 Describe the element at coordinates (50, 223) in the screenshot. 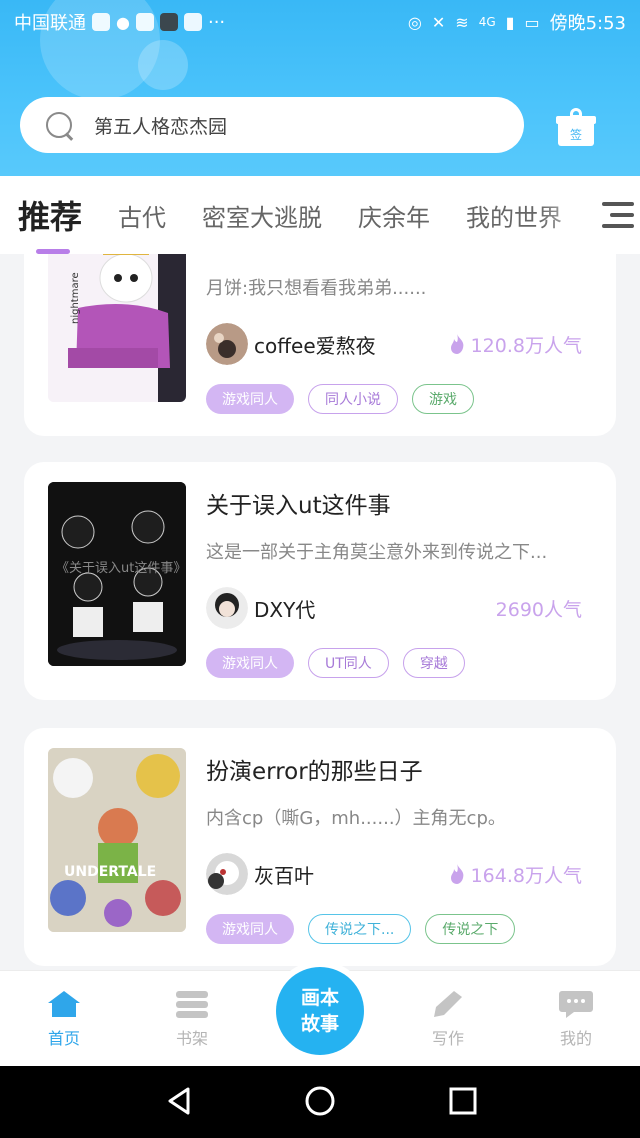

I see `tab-recommend: 推荐` at that location.